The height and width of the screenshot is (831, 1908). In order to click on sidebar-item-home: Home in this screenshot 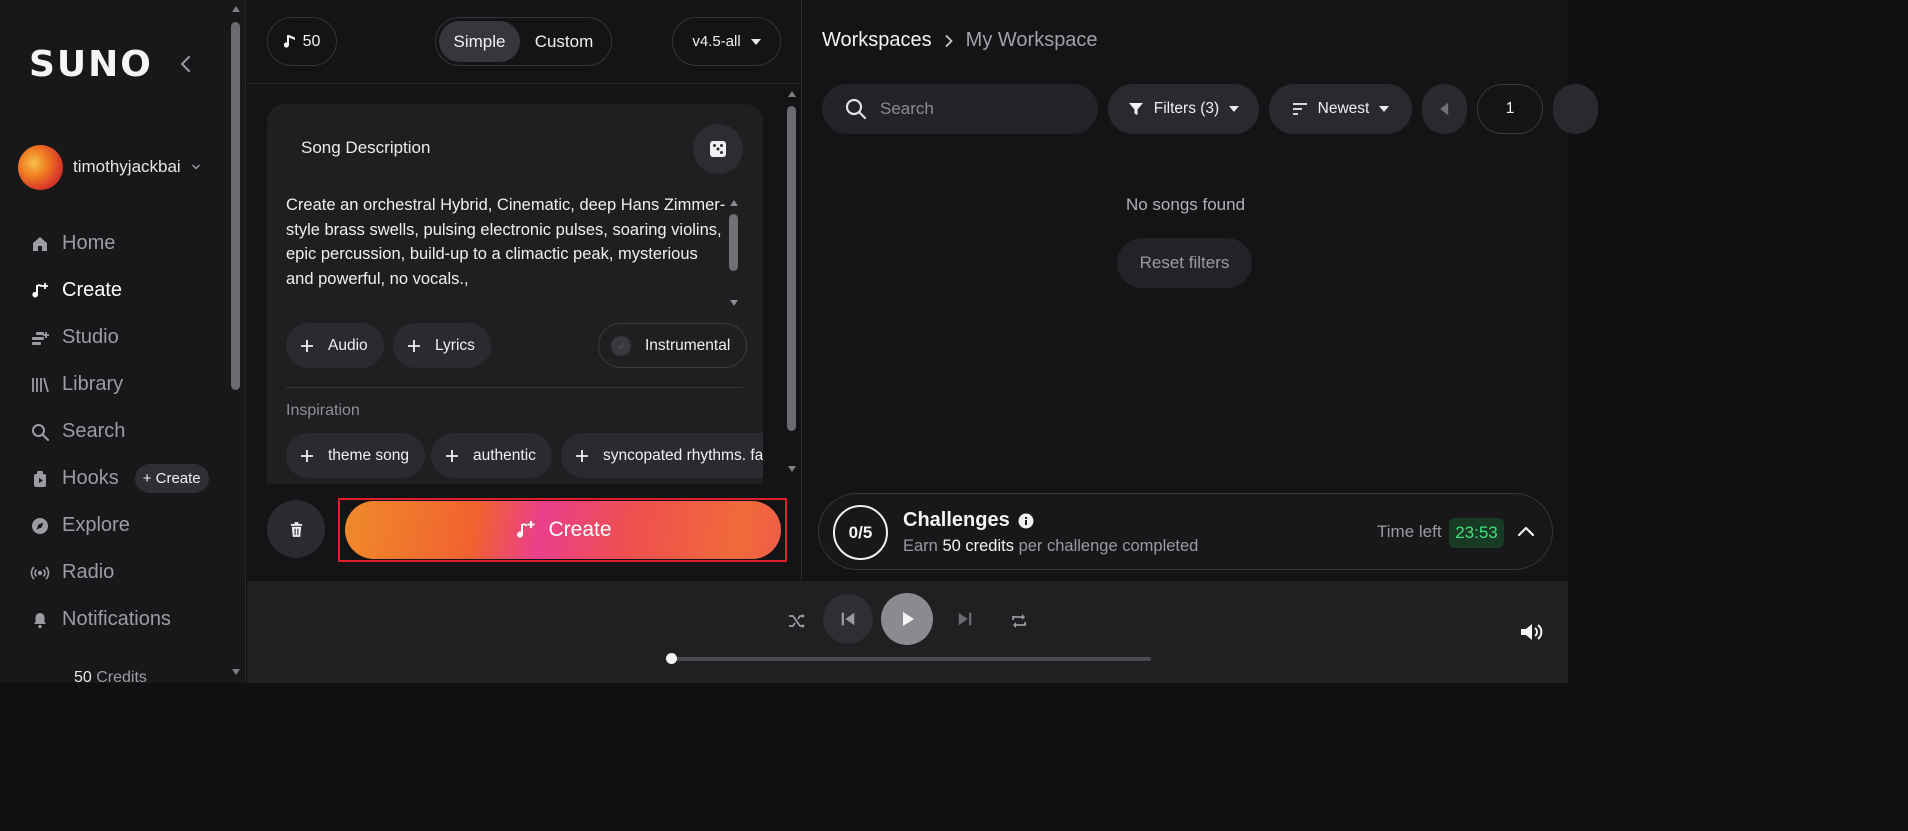, I will do `click(119, 243)`.